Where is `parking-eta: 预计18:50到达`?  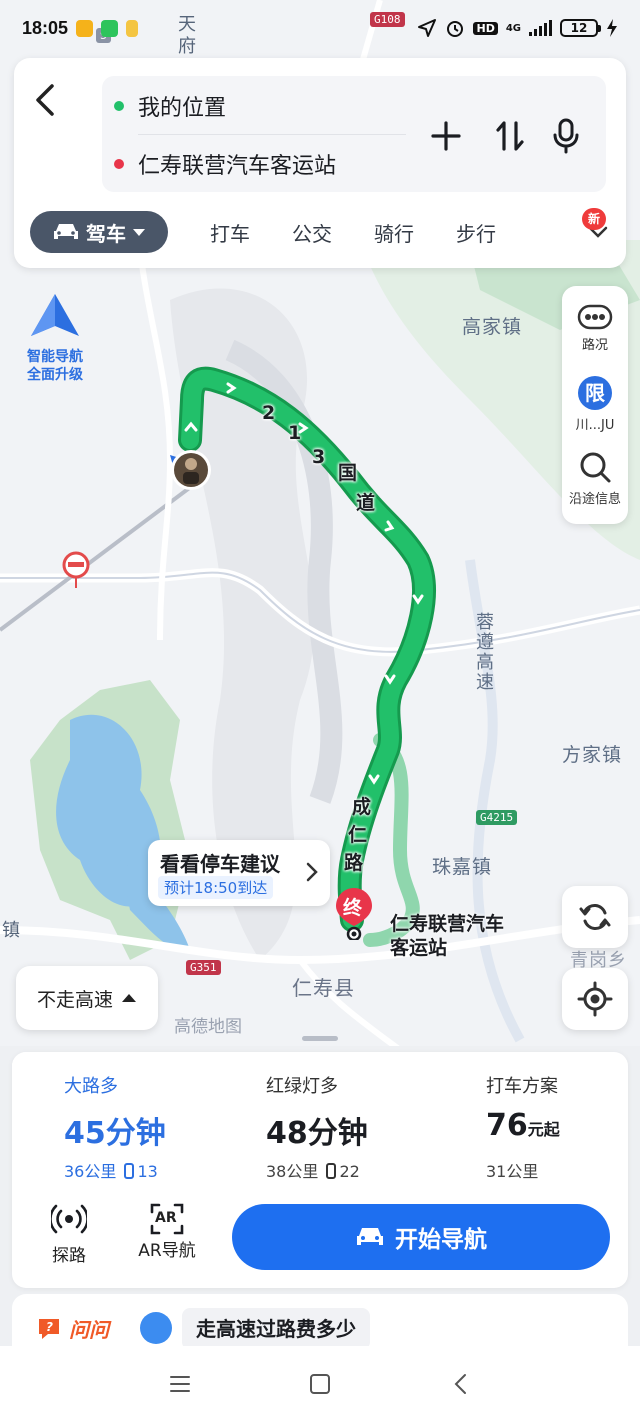
parking-eta: 预计18:50到达 is located at coordinates (216, 887).